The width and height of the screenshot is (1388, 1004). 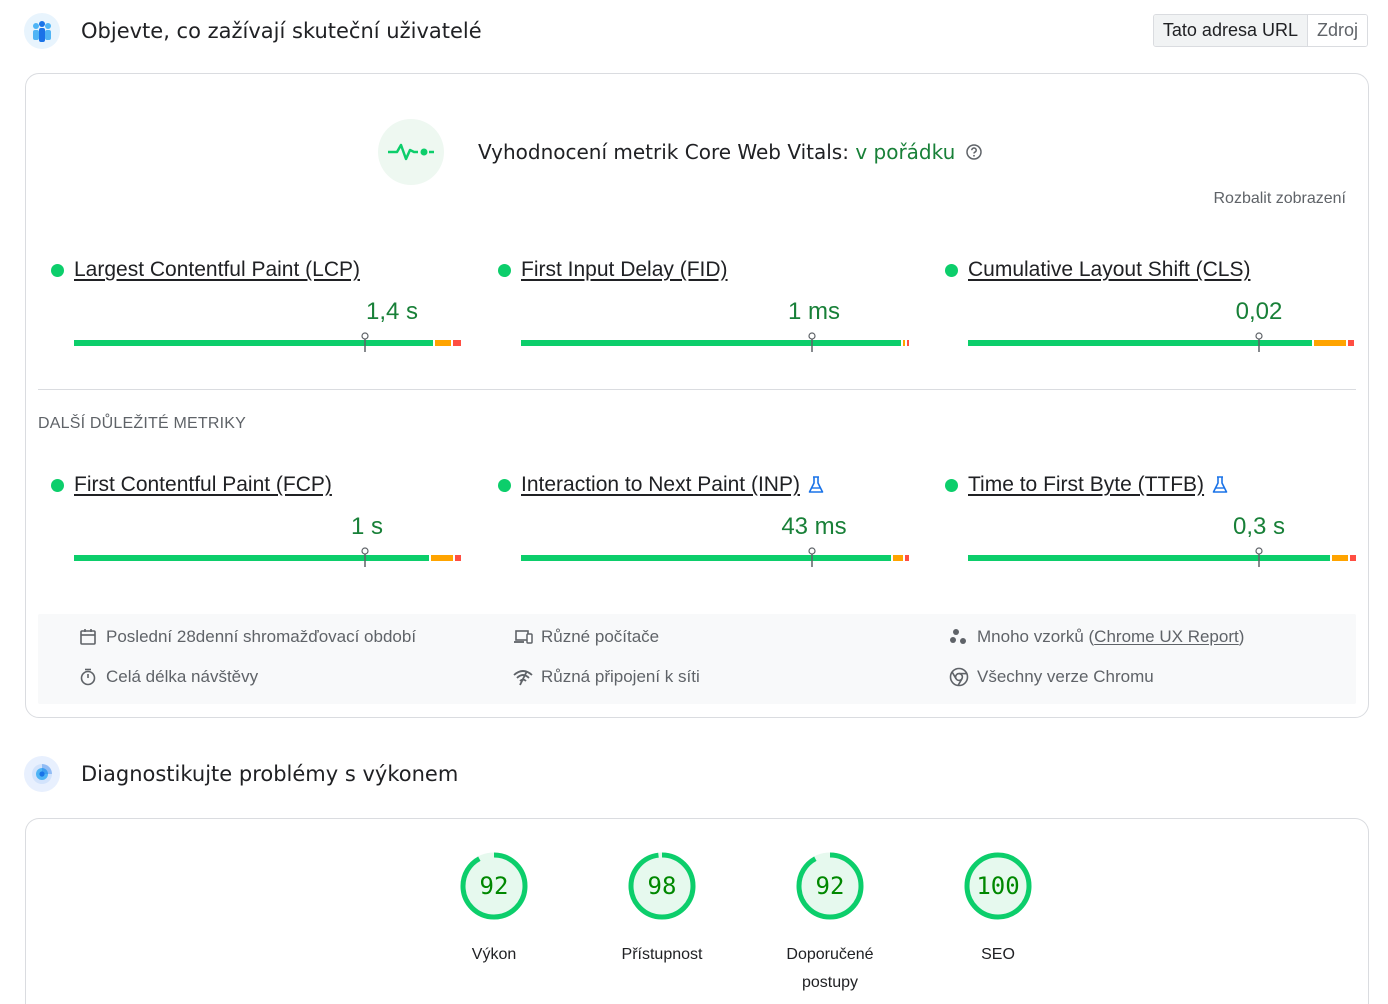 What do you see at coordinates (662, 924) in the screenshot?
I see `gauge-accessibility: 98 Přístupnost` at bounding box center [662, 924].